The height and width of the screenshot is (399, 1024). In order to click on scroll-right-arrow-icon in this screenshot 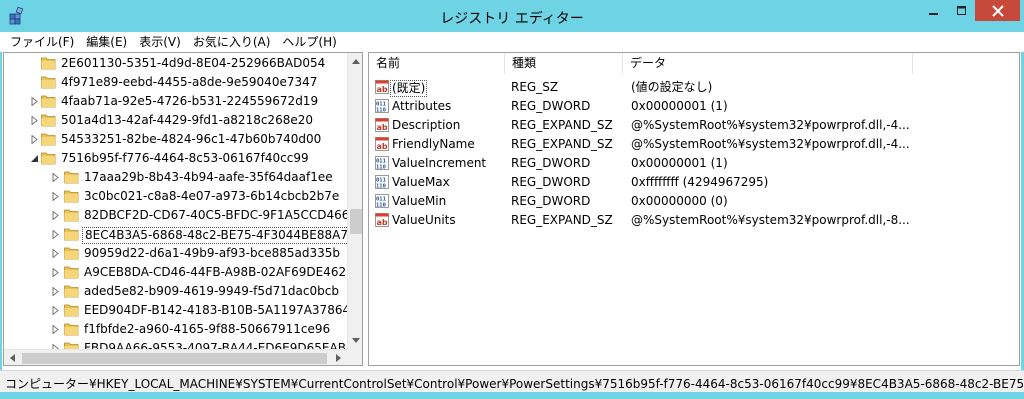, I will do `click(338, 357)`.